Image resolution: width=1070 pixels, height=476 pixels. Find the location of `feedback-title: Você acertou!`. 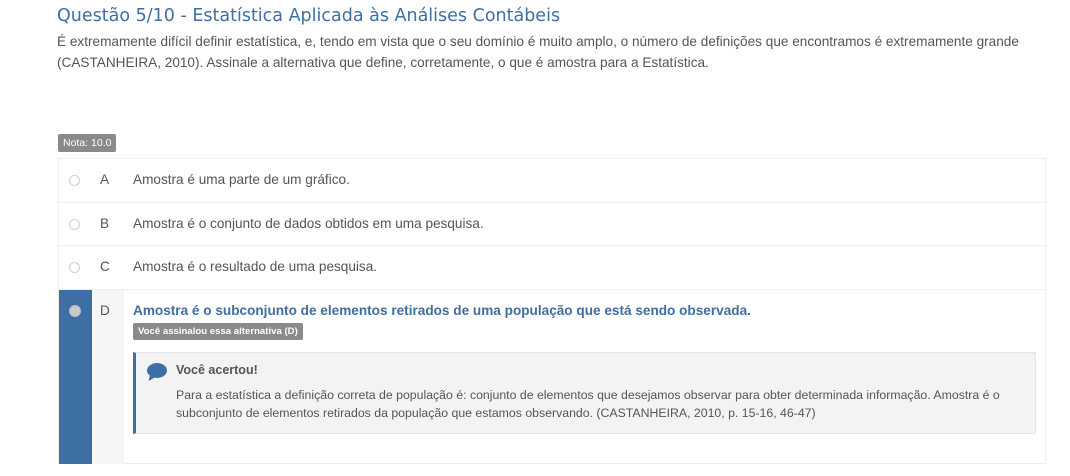

feedback-title: Você acertou! is located at coordinates (217, 370).